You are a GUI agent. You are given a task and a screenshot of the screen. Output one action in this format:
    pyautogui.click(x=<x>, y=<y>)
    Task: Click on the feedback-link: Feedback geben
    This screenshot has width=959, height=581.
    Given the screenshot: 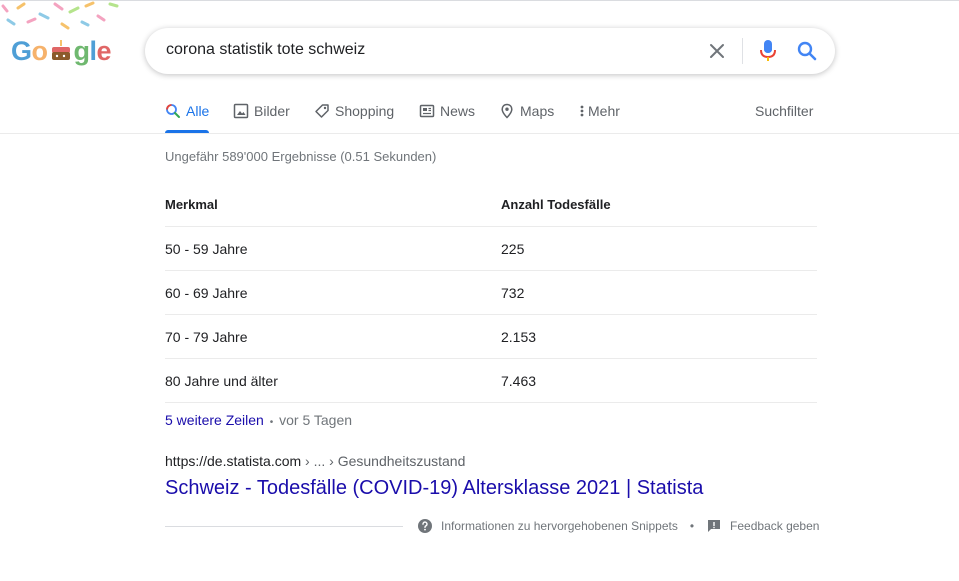 What is the action you would take?
    pyautogui.click(x=774, y=526)
    